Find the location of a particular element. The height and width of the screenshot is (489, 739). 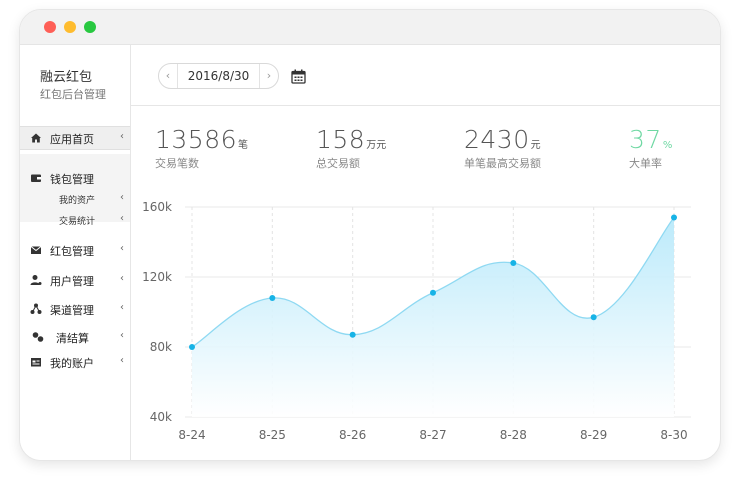

x-tick-label: 8-24 is located at coordinates (191, 435).